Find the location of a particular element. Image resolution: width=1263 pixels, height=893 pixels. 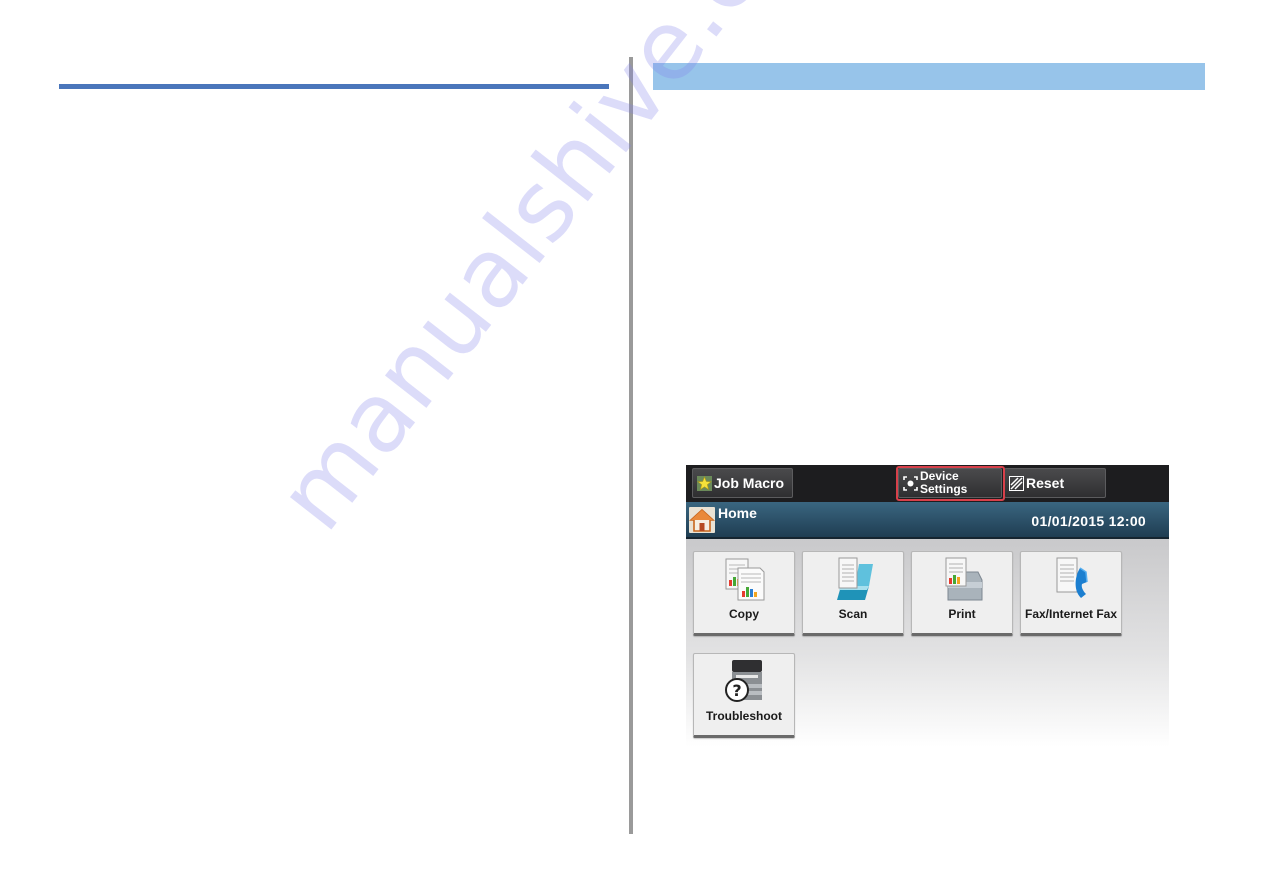

device-settings-highlight is located at coordinates (950, 483).